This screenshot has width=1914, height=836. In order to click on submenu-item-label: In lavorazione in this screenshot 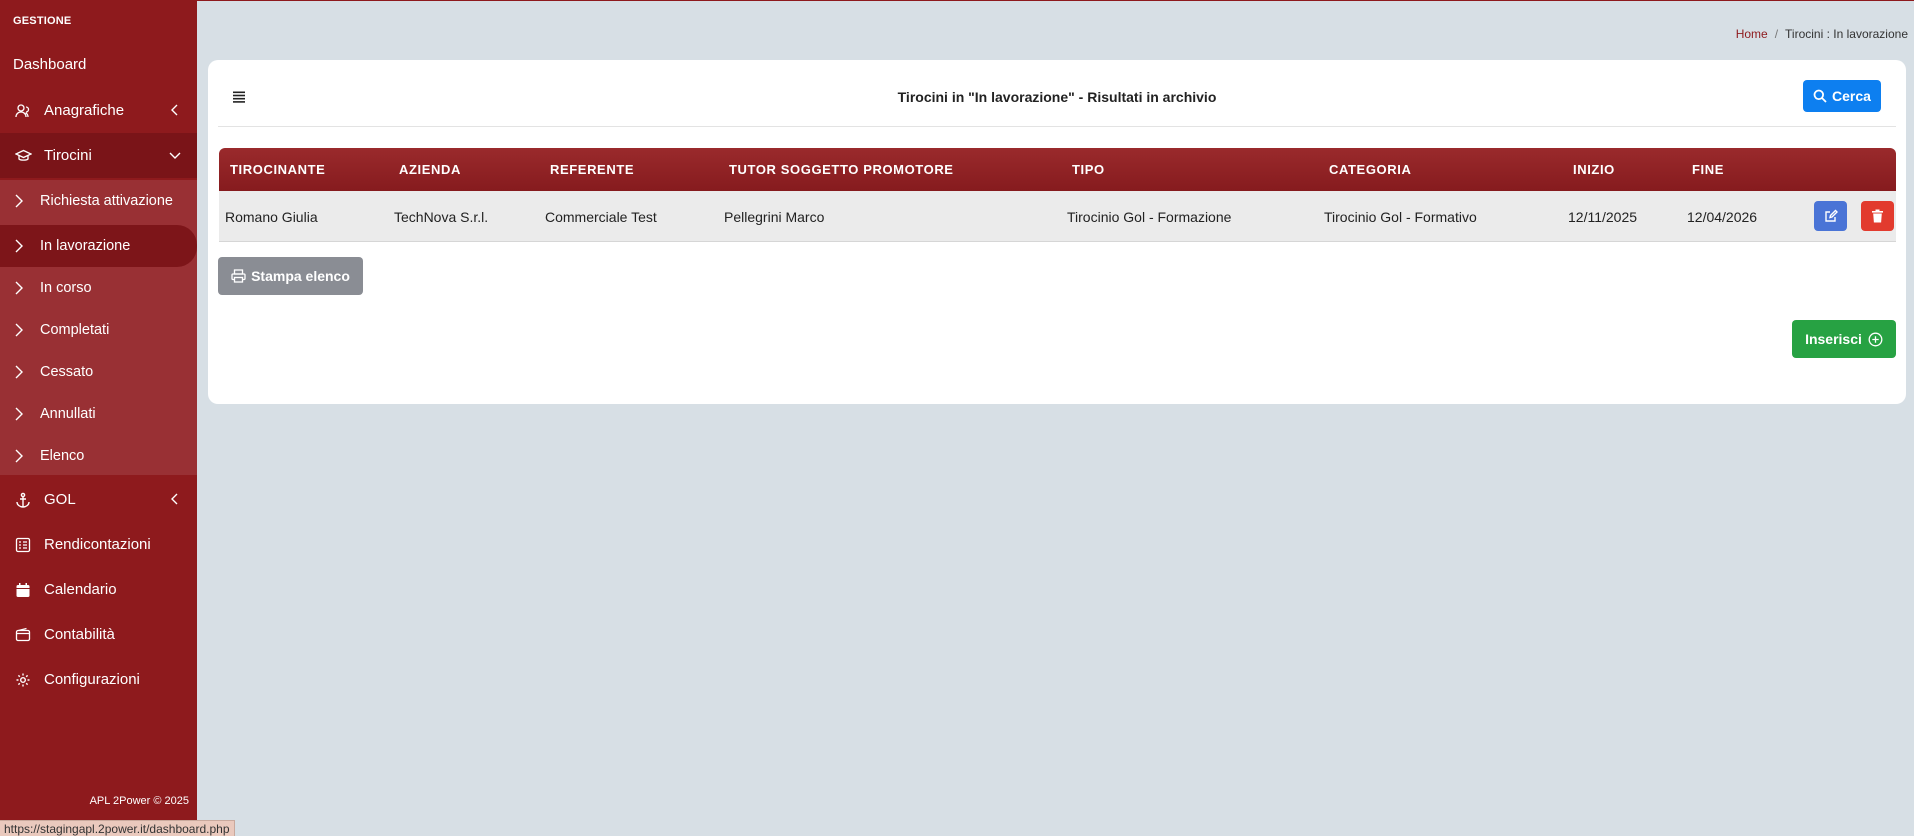, I will do `click(85, 246)`.